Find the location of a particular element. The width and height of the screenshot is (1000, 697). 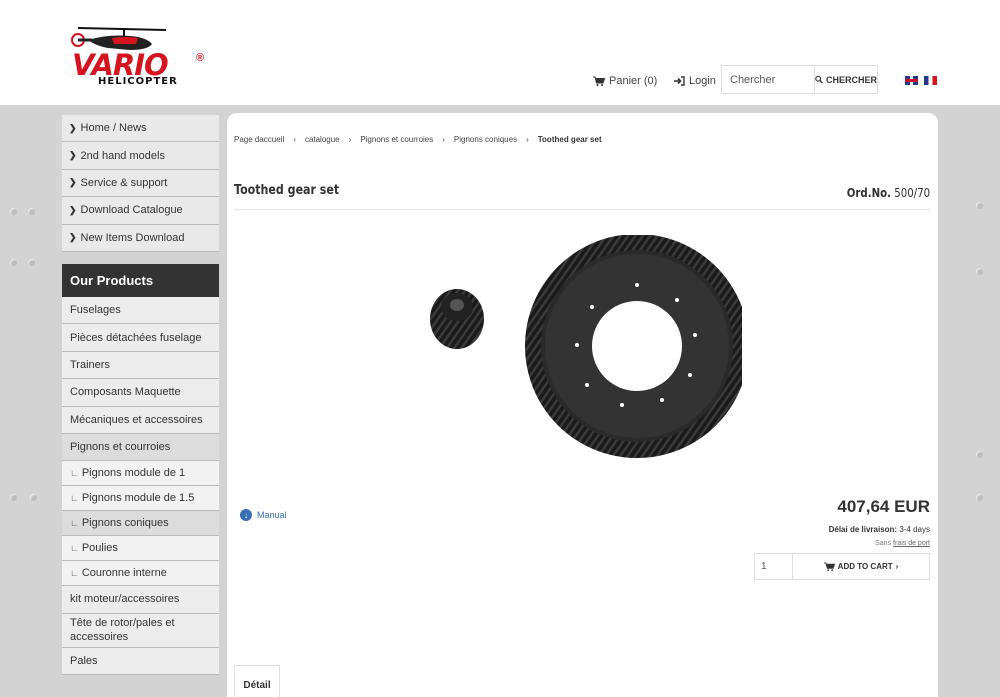

category-label: Pignons et courroies is located at coordinates (120, 447).